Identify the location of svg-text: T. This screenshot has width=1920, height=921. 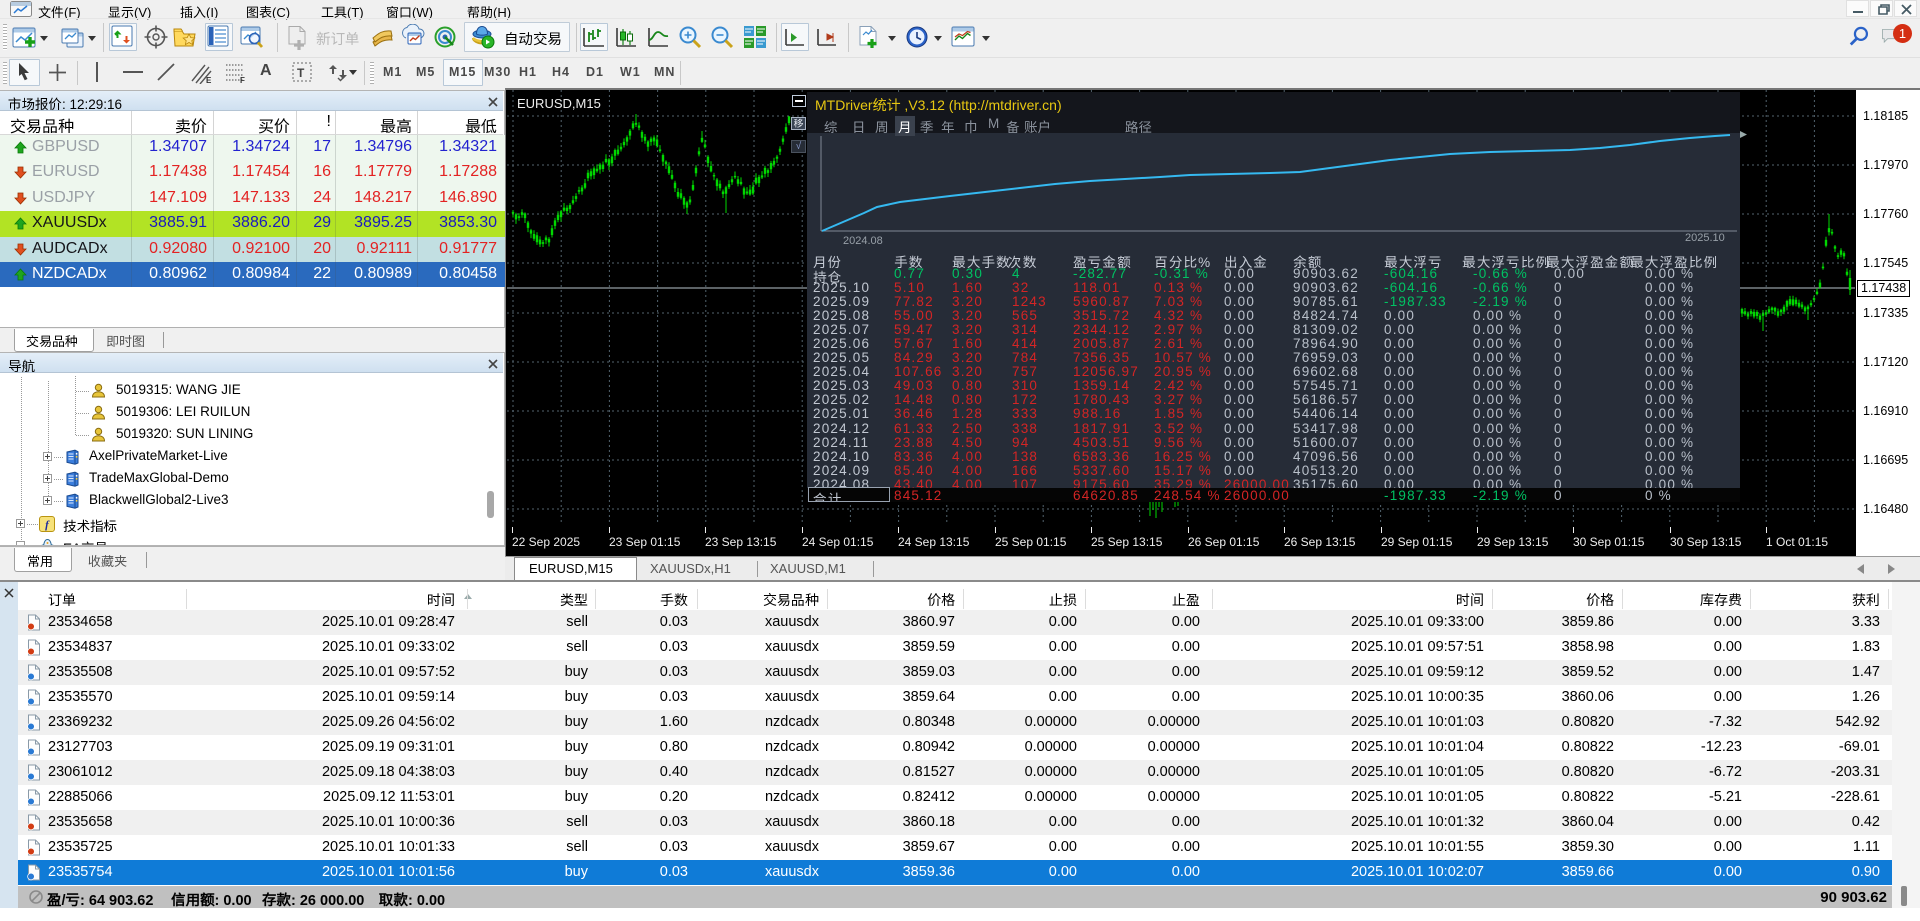
(301, 73).